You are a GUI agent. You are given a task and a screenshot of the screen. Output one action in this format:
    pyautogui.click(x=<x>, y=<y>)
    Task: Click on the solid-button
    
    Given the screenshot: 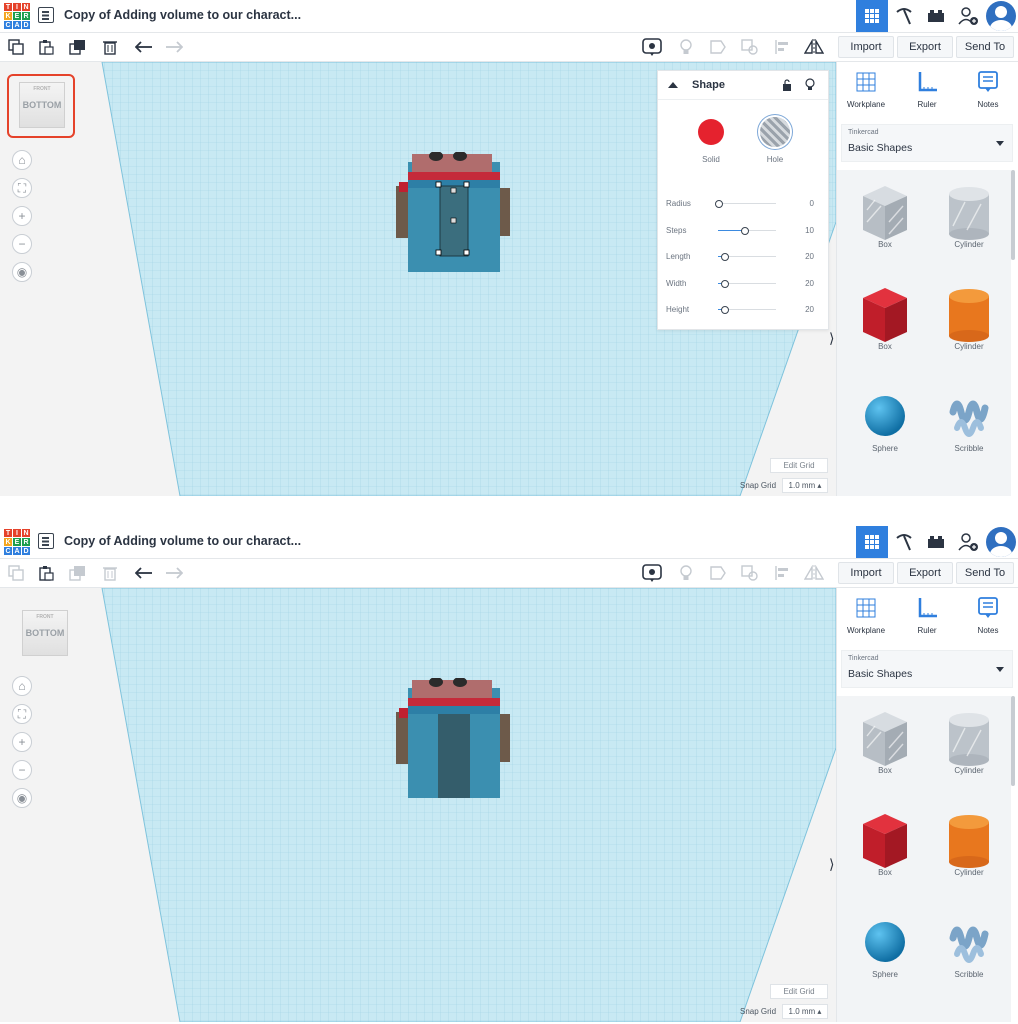 What is the action you would take?
    pyautogui.click(x=711, y=132)
    